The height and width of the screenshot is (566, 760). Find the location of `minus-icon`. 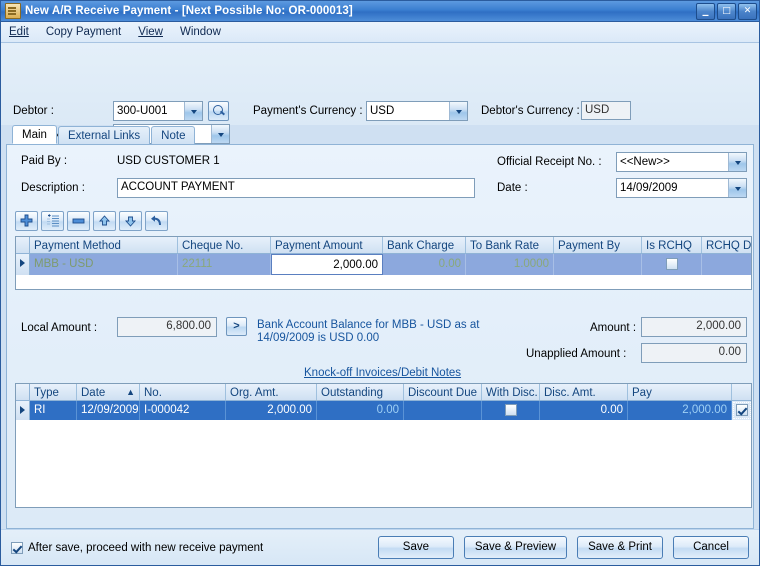

minus-icon is located at coordinates (78, 221).